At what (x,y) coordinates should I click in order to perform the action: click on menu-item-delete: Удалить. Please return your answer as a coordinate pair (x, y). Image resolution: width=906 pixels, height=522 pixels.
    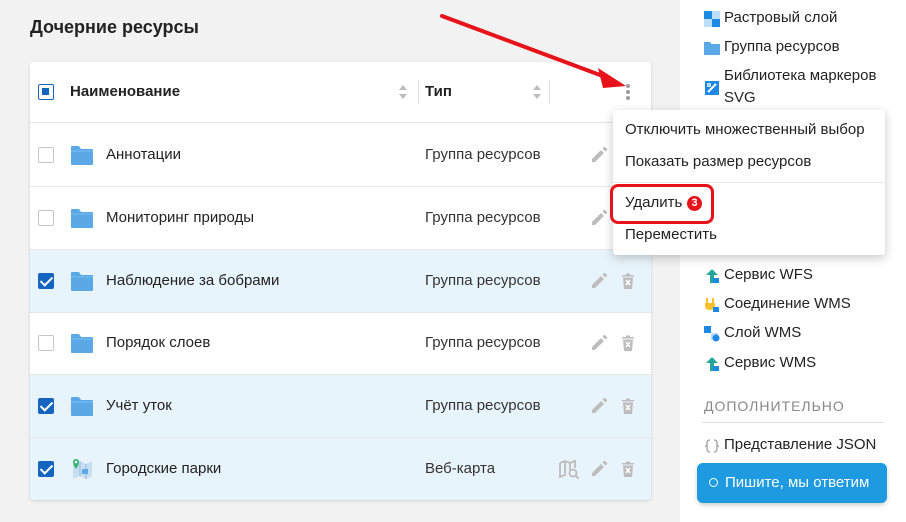
    Looking at the image, I should click on (653, 202).